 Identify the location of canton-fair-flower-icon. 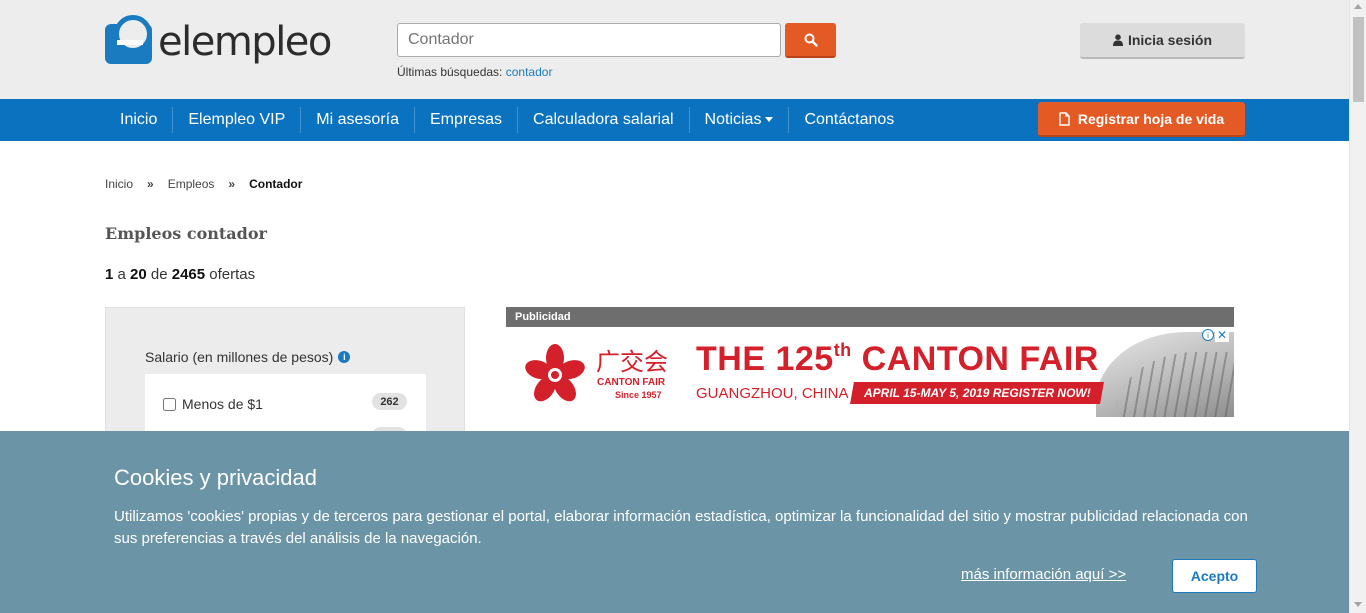
(555, 373).